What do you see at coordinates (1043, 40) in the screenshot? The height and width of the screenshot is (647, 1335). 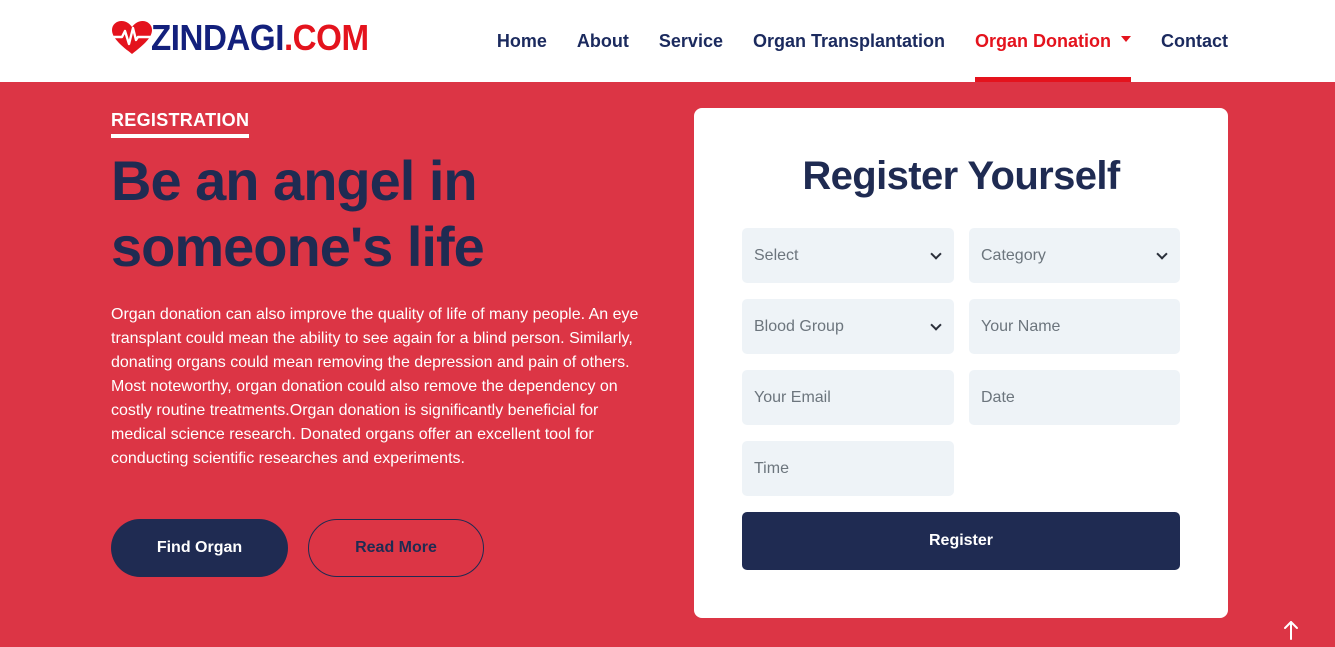 I see `nav-organ-donation-label: Organ Donation` at bounding box center [1043, 40].